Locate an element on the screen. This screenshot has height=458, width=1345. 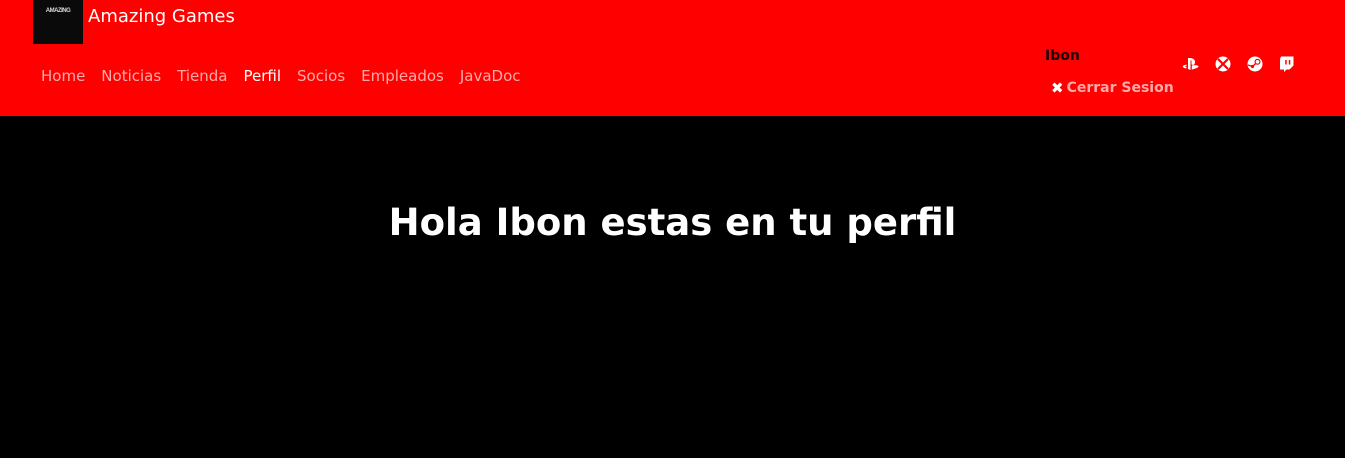
playstation-icon is located at coordinates (1190, 63).